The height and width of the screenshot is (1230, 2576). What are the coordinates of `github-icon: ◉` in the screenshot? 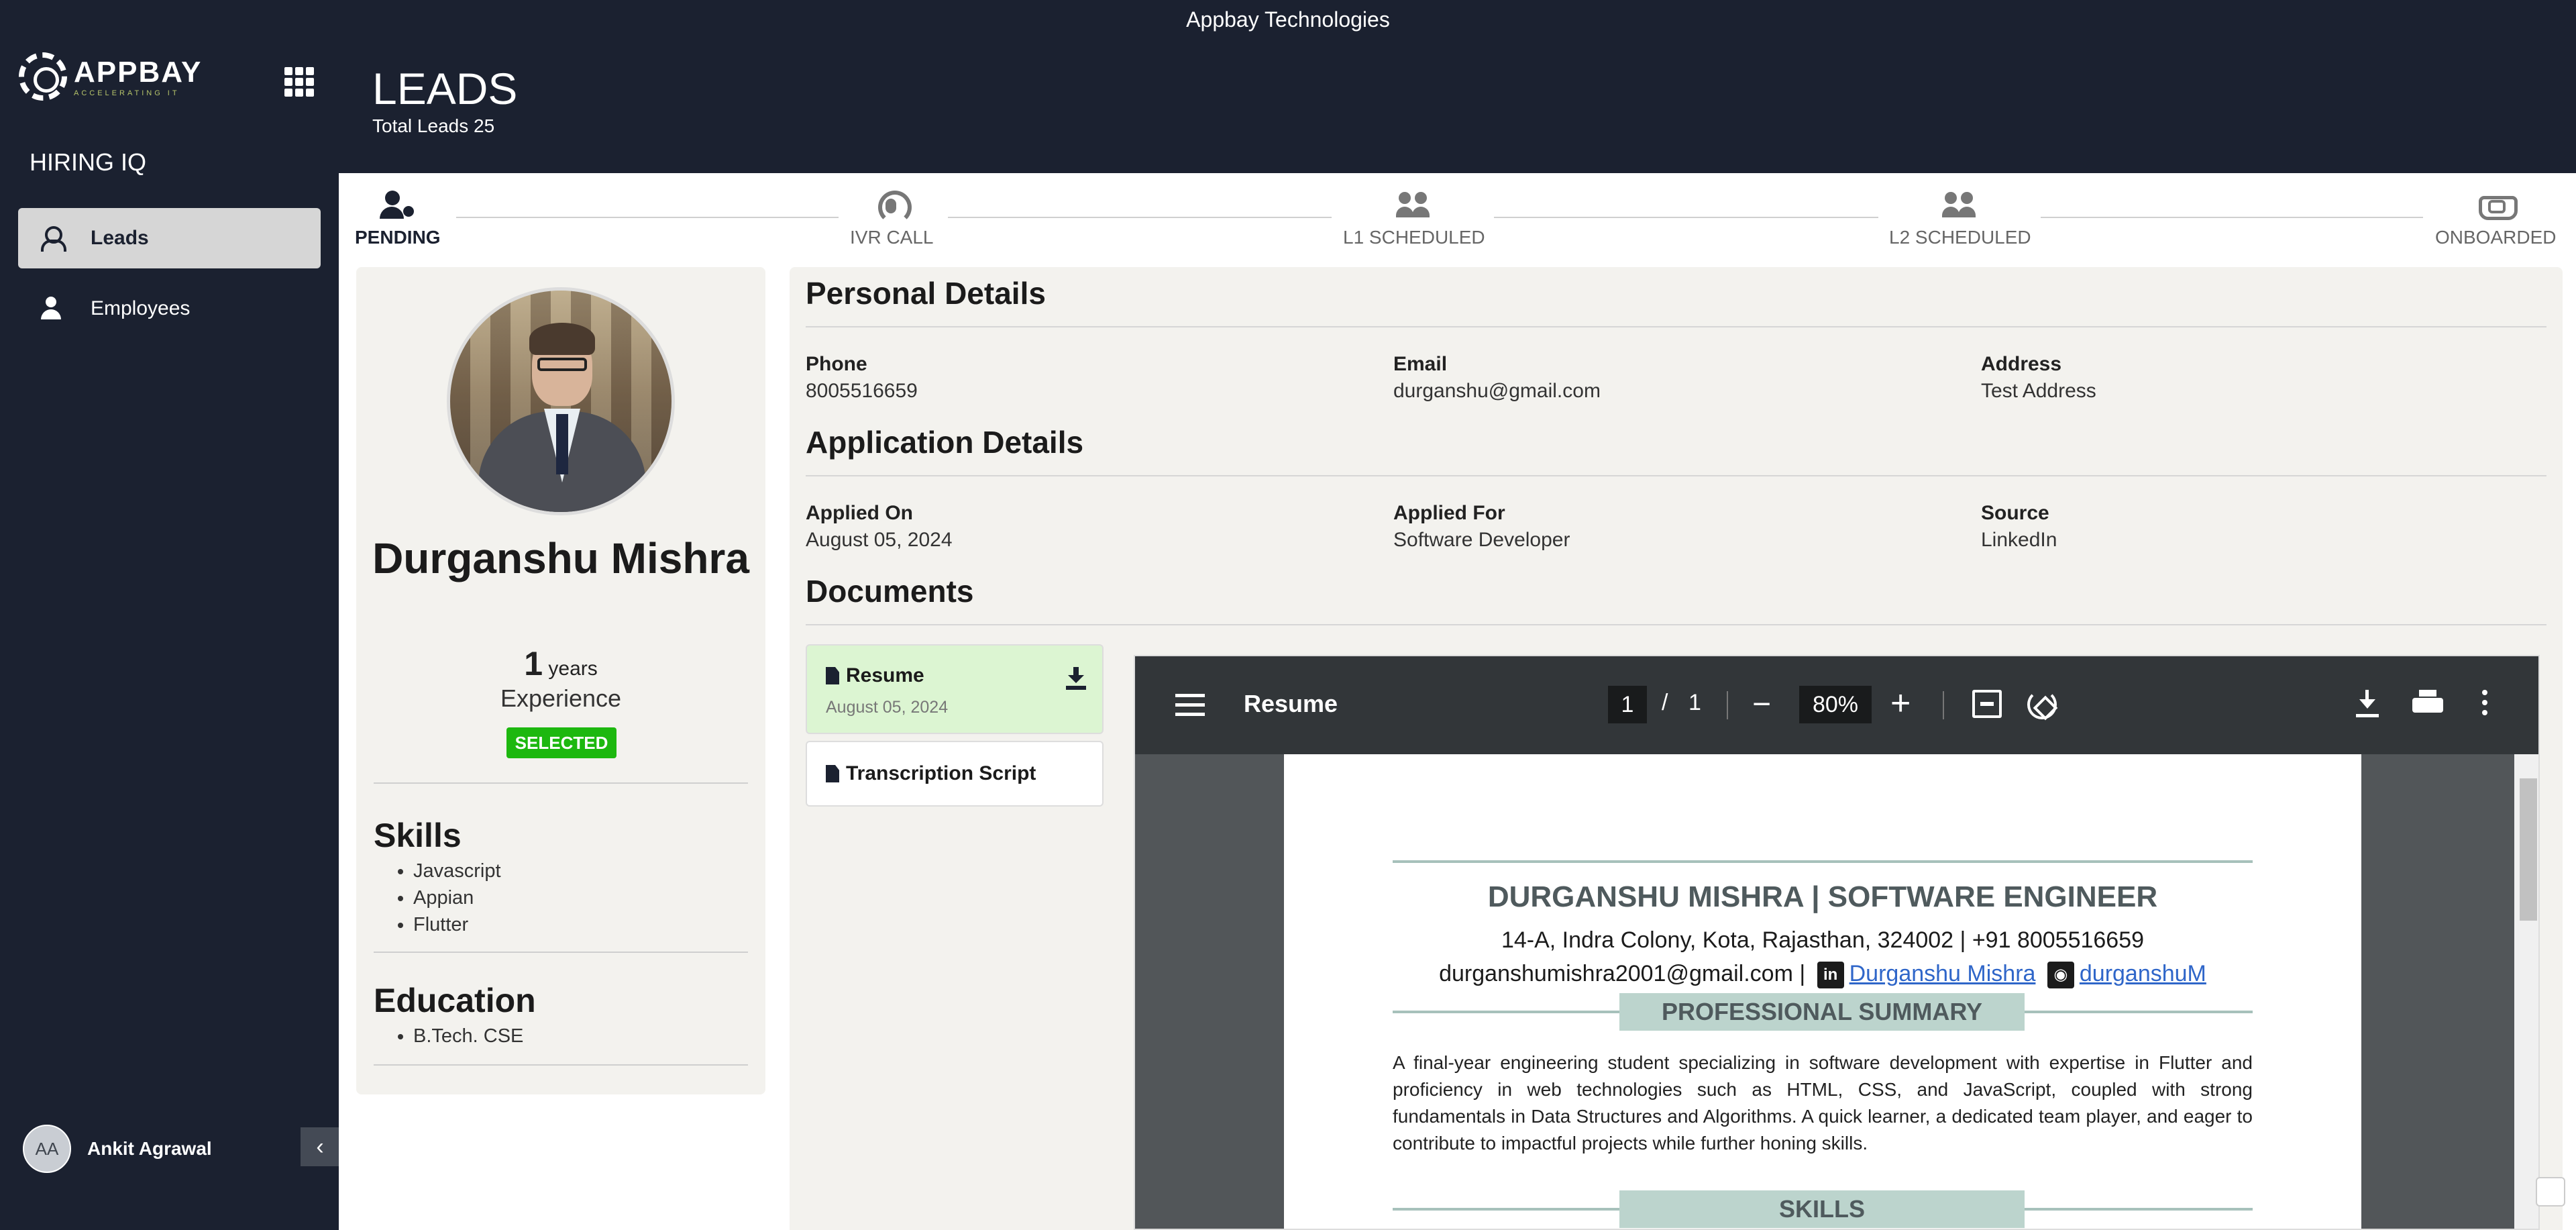 It's located at (2060, 975).